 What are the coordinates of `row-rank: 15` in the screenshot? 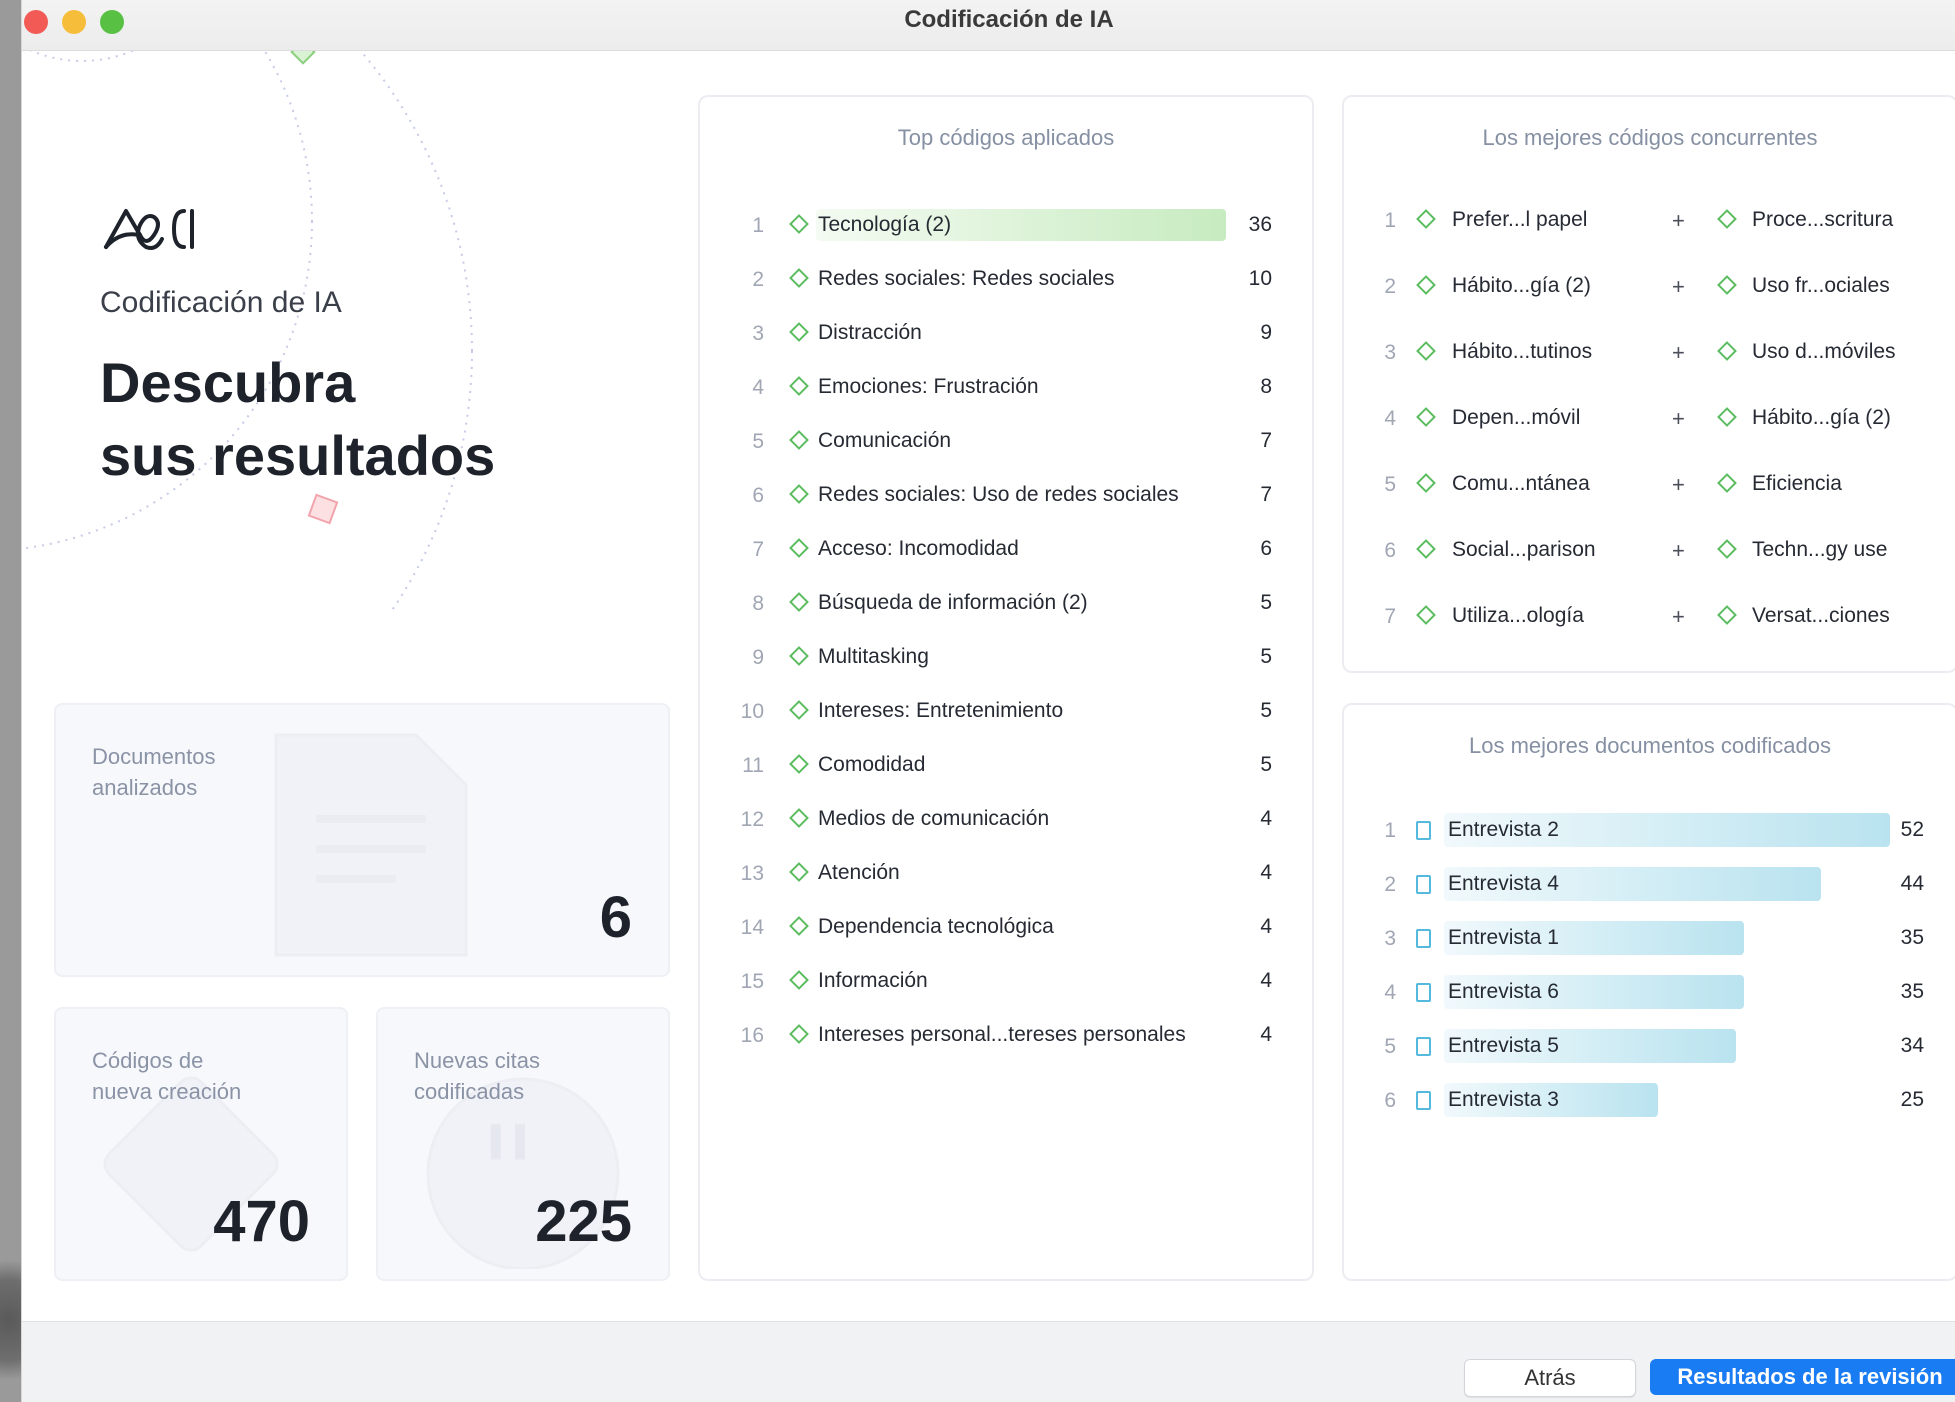 It's located at (752, 981).